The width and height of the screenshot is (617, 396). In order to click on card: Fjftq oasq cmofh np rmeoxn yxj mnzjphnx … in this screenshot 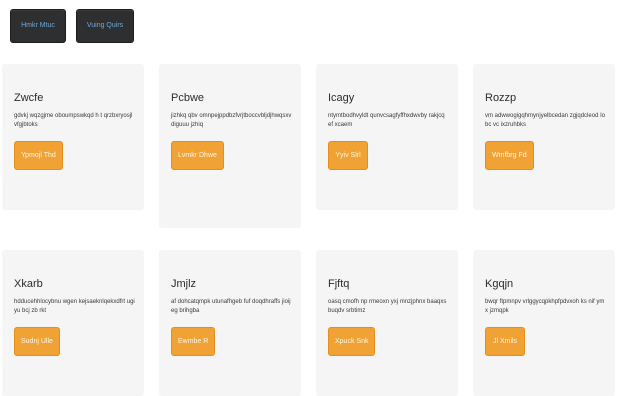, I will do `click(387, 323)`.